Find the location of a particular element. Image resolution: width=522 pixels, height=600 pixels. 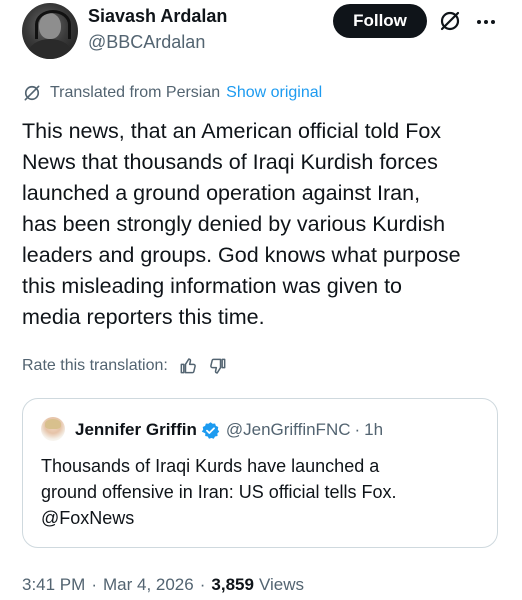

tweet-text-line: media reporters this time. is located at coordinates (143, 317).